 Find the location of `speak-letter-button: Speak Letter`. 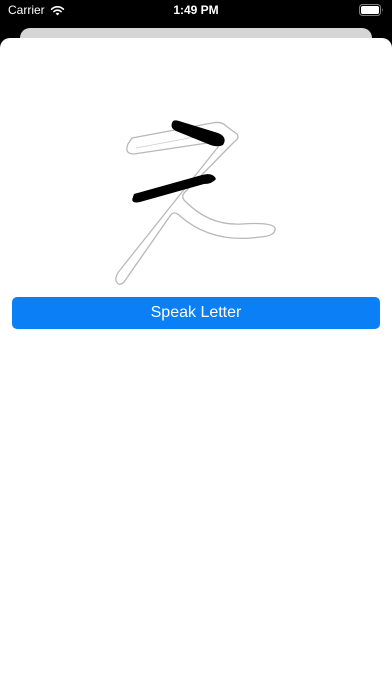

speak-letter-button: Speak Letter is located at coordinates (196, 313).